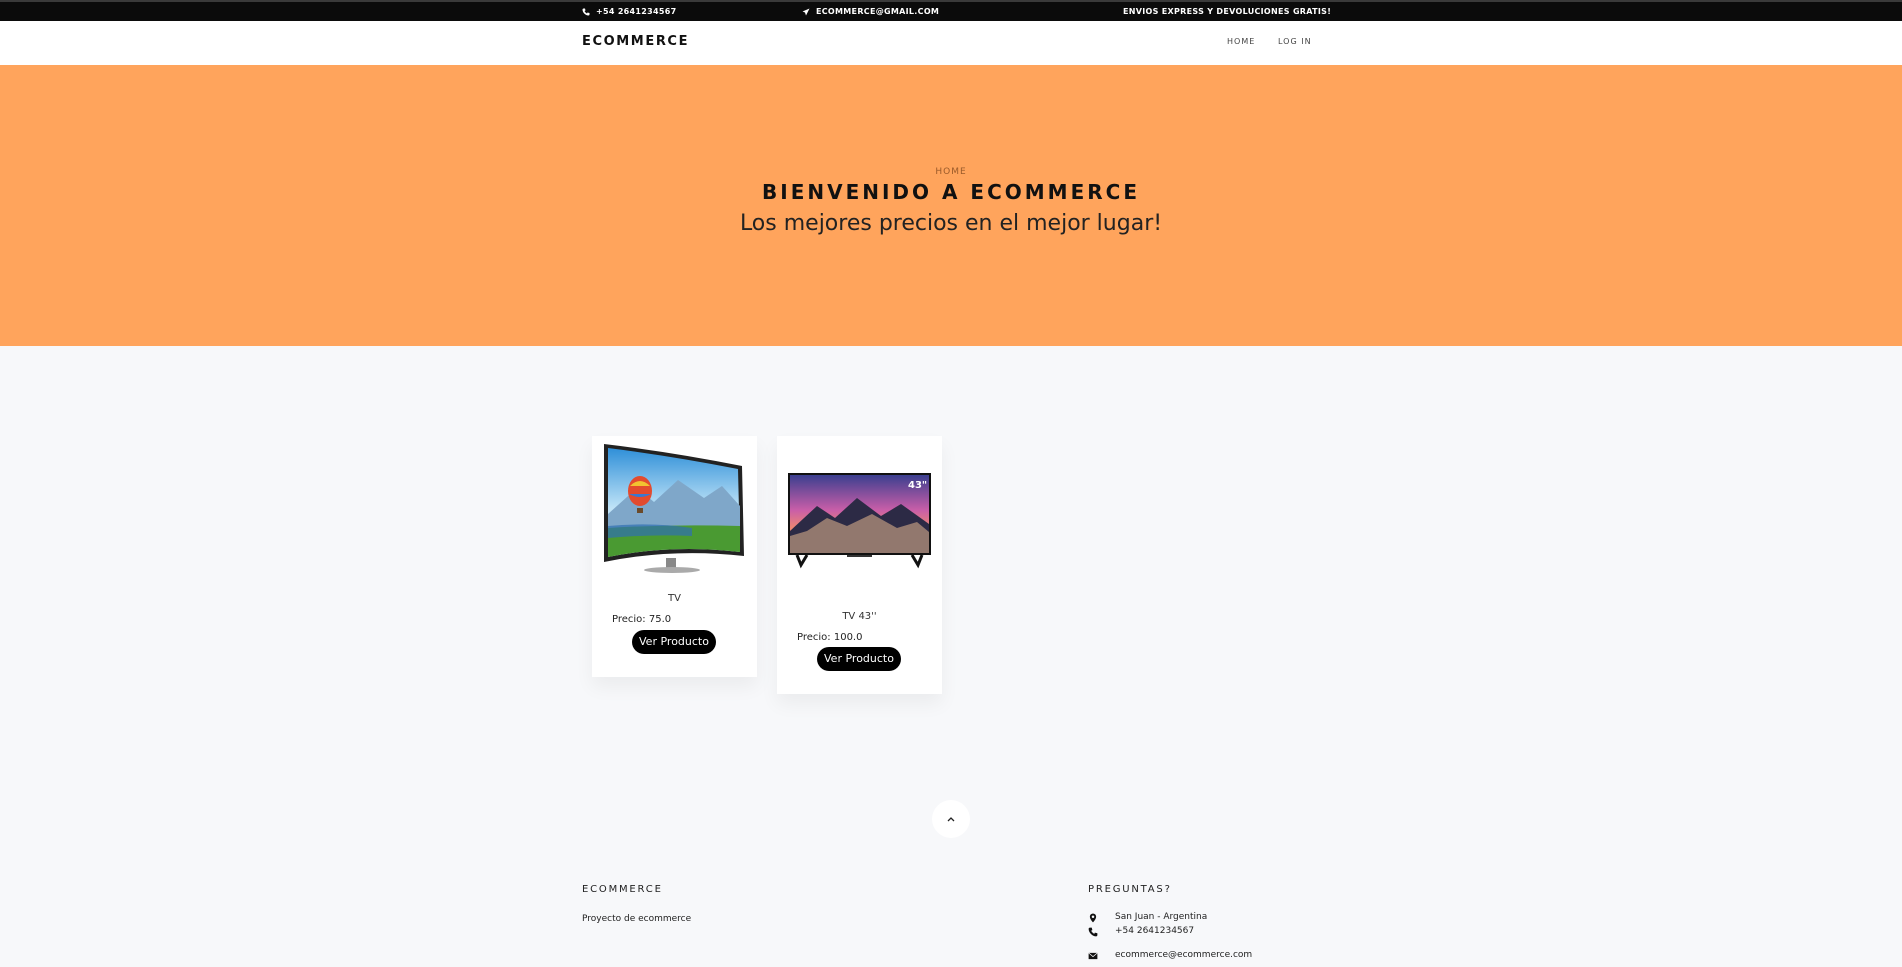 The width and height of the screenshot is (1902, 967). I want to click on location-pin-icon, so click(1093, 918).